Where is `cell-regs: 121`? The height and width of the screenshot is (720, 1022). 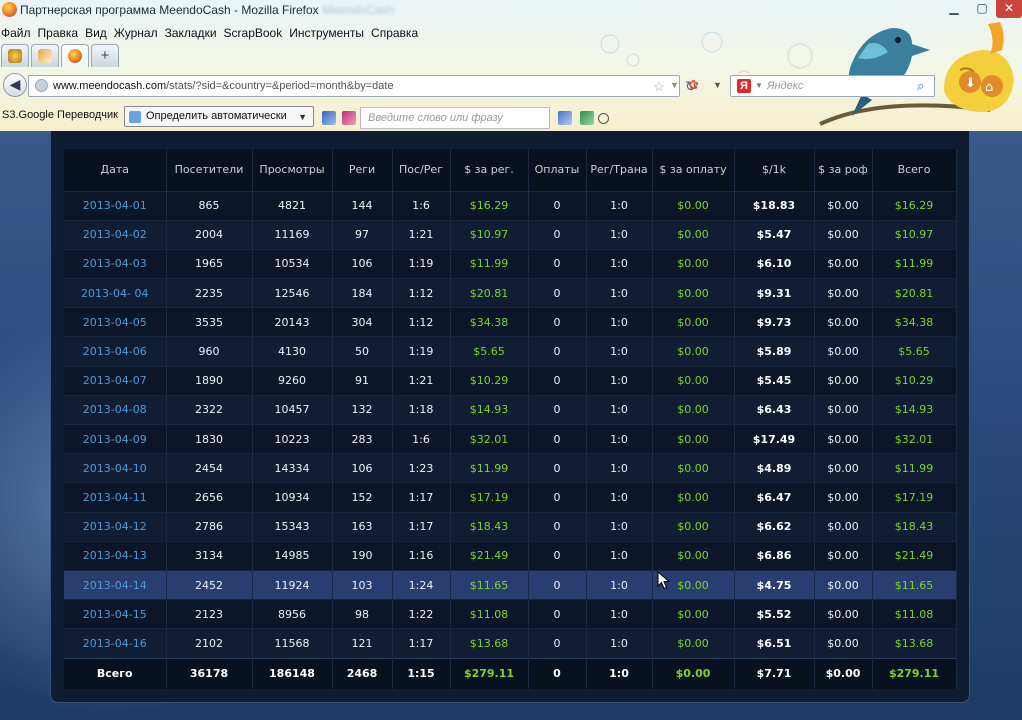 cell-regs: 121 is located at coordinates (362, 643).